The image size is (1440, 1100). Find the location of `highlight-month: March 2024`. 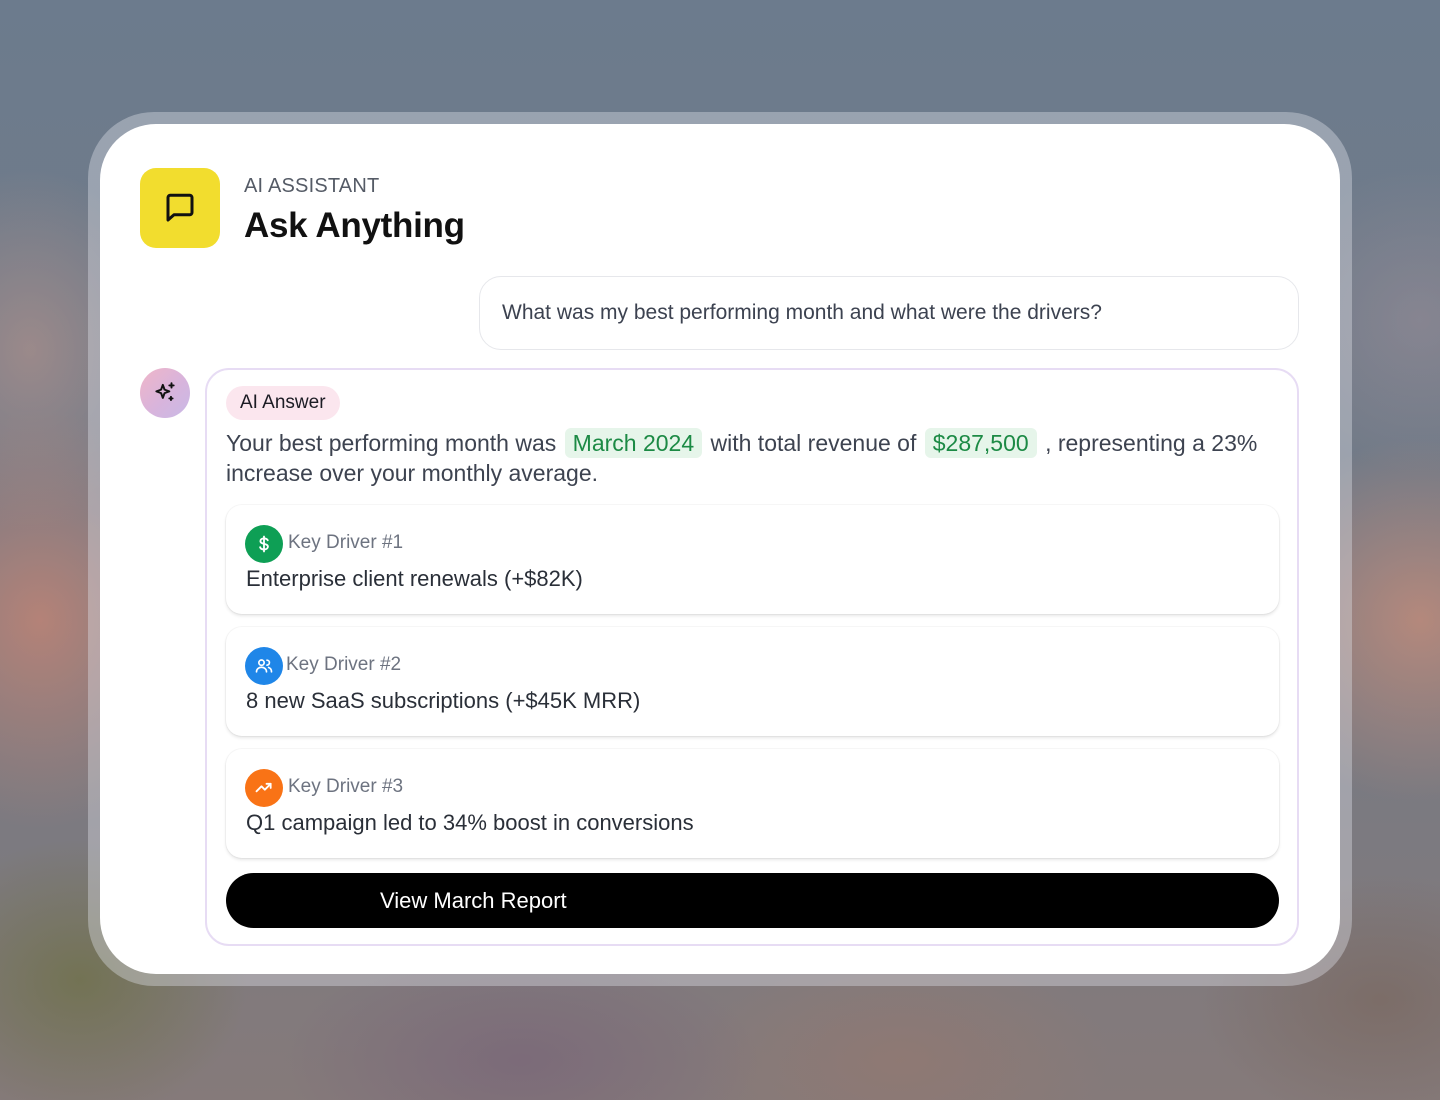

highlight-month: March 2024 is located at coordinates (633, 443).